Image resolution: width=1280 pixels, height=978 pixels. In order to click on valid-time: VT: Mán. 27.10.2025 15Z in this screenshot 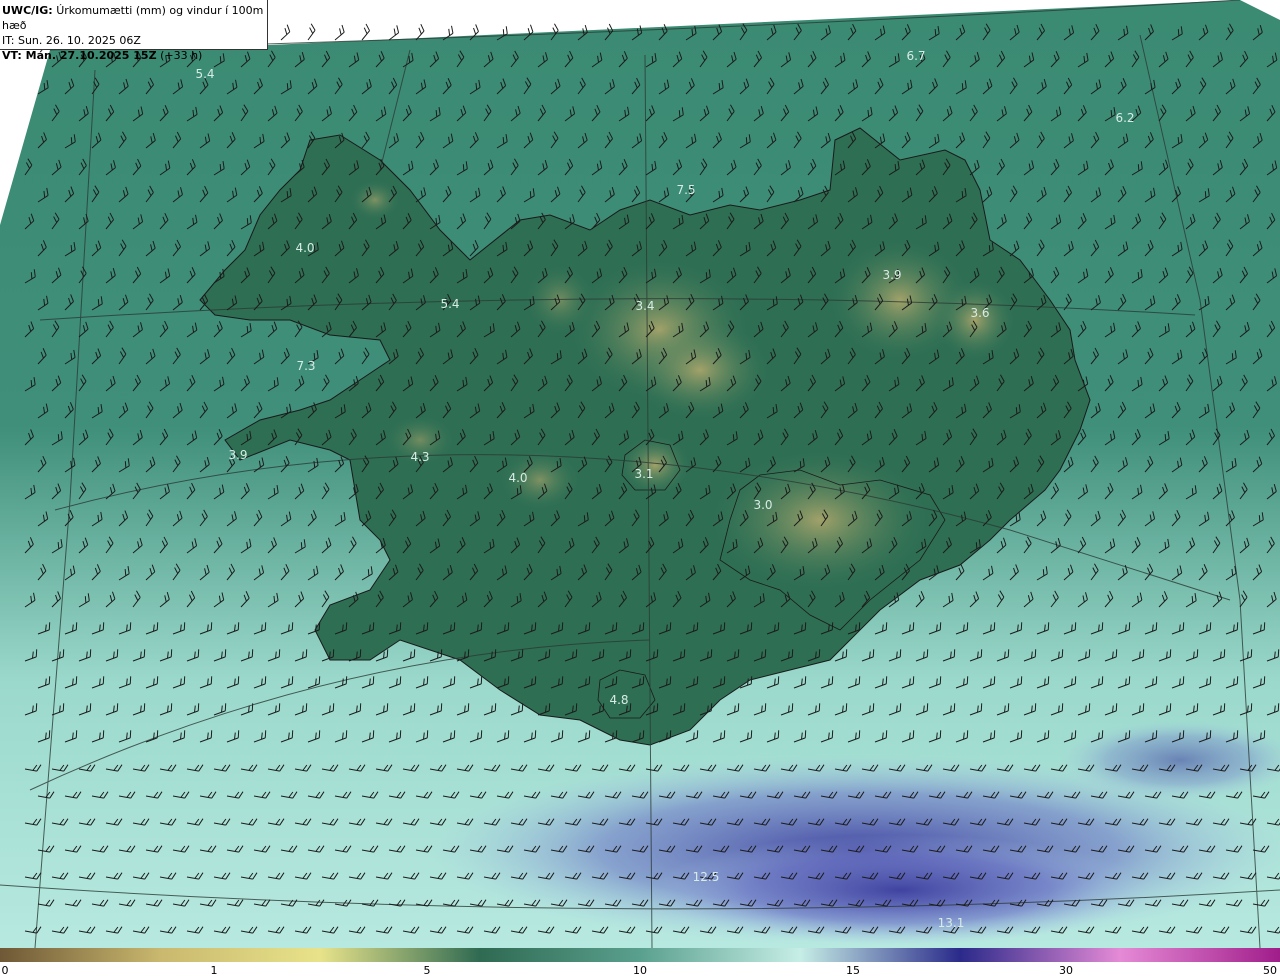, I will do `click(79, 55)`.